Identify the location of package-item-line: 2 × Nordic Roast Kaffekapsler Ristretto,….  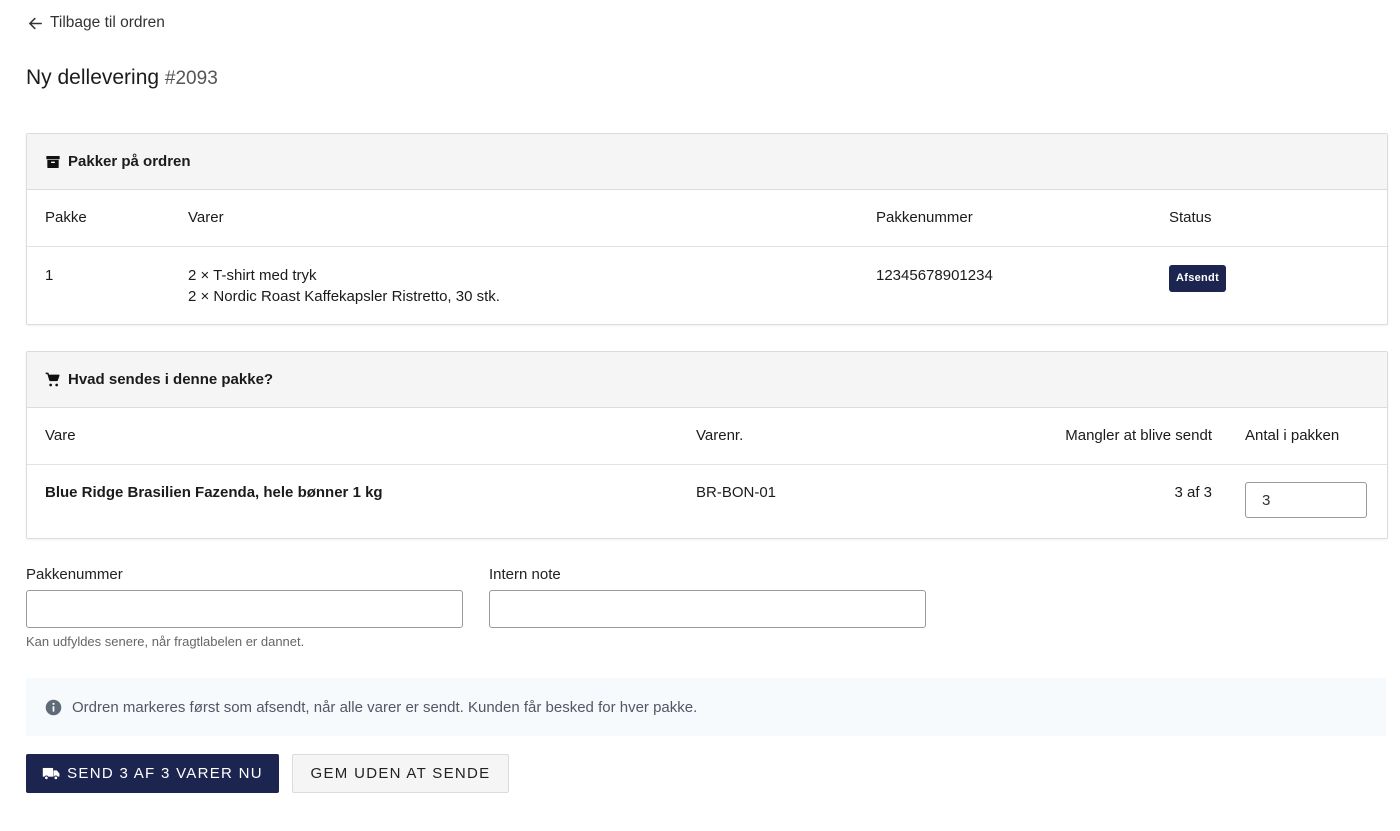
(344, 296).